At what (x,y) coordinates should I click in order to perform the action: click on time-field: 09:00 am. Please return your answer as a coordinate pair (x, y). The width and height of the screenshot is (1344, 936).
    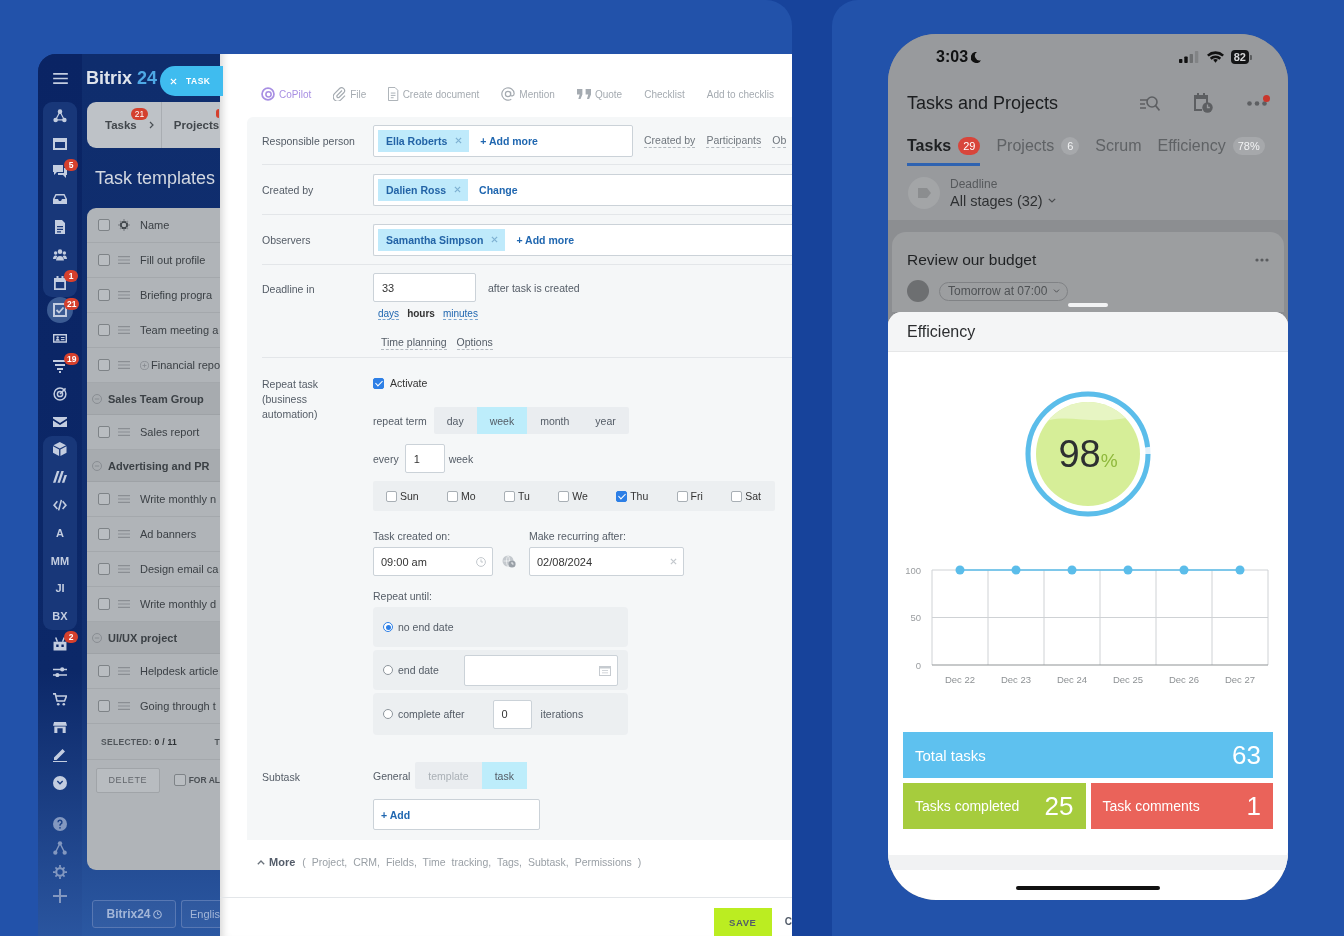
    Looking at the image, I should click on (433, 561).